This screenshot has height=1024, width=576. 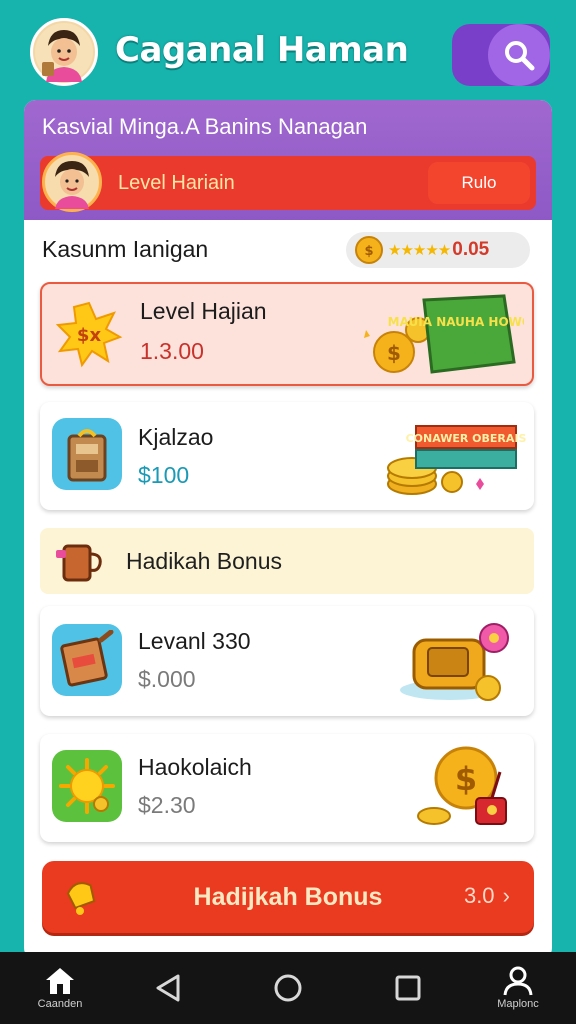 What do you see at coordinates (518, 981) in the screenshot?
I see `user-icon` at bounding box center [518, 981].